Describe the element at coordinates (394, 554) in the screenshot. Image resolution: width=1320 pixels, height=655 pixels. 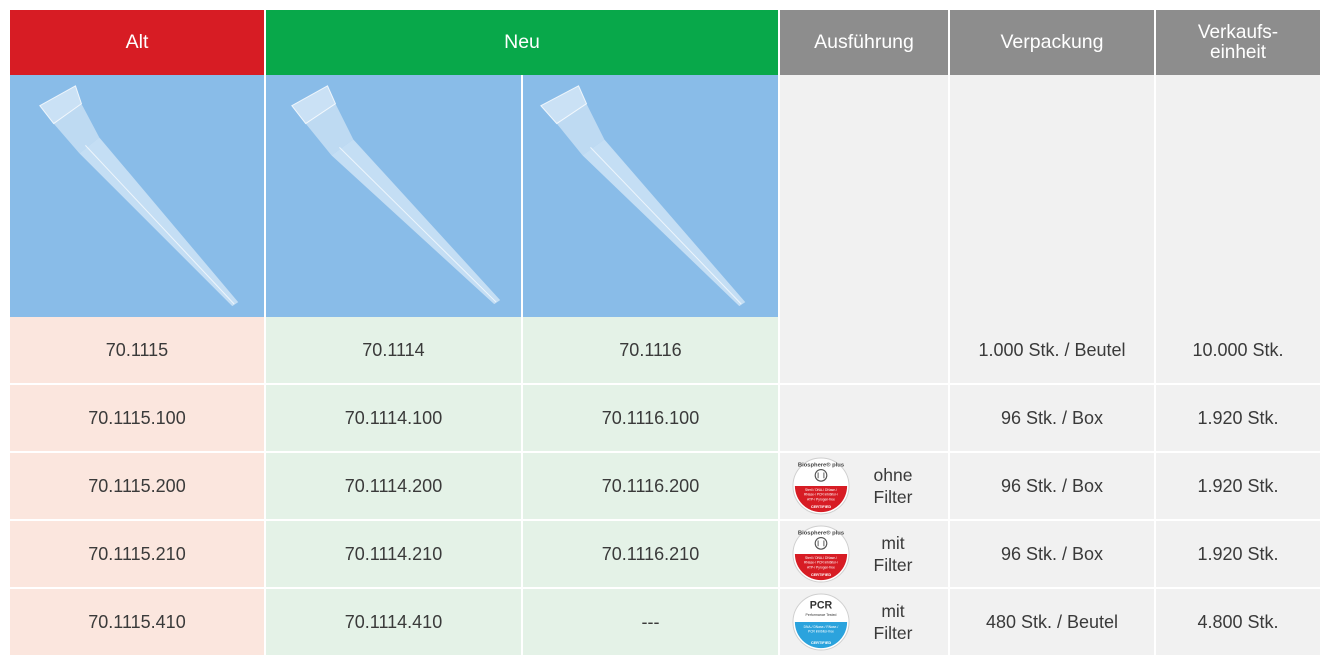
I see `cell-neu-1: 70.1114.210` at that location.